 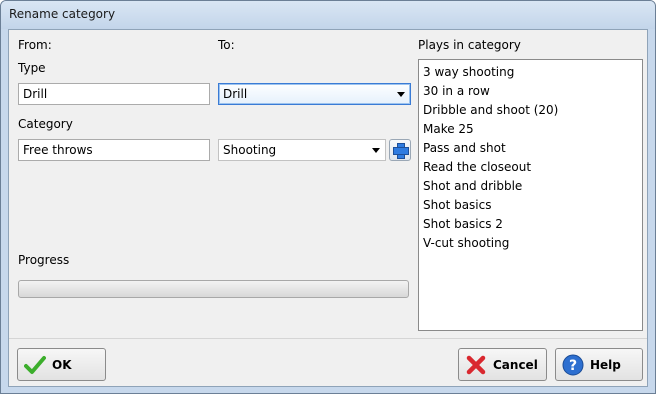 What do you see at coordinates (35, 364) in the screenshot?
I see `checkmark-icon` at bounding box center [35, 364].